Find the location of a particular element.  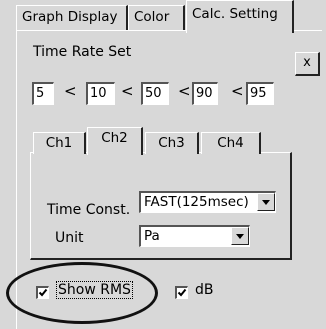

time-const-label: Time Const. is located at coordinates (89, 210).